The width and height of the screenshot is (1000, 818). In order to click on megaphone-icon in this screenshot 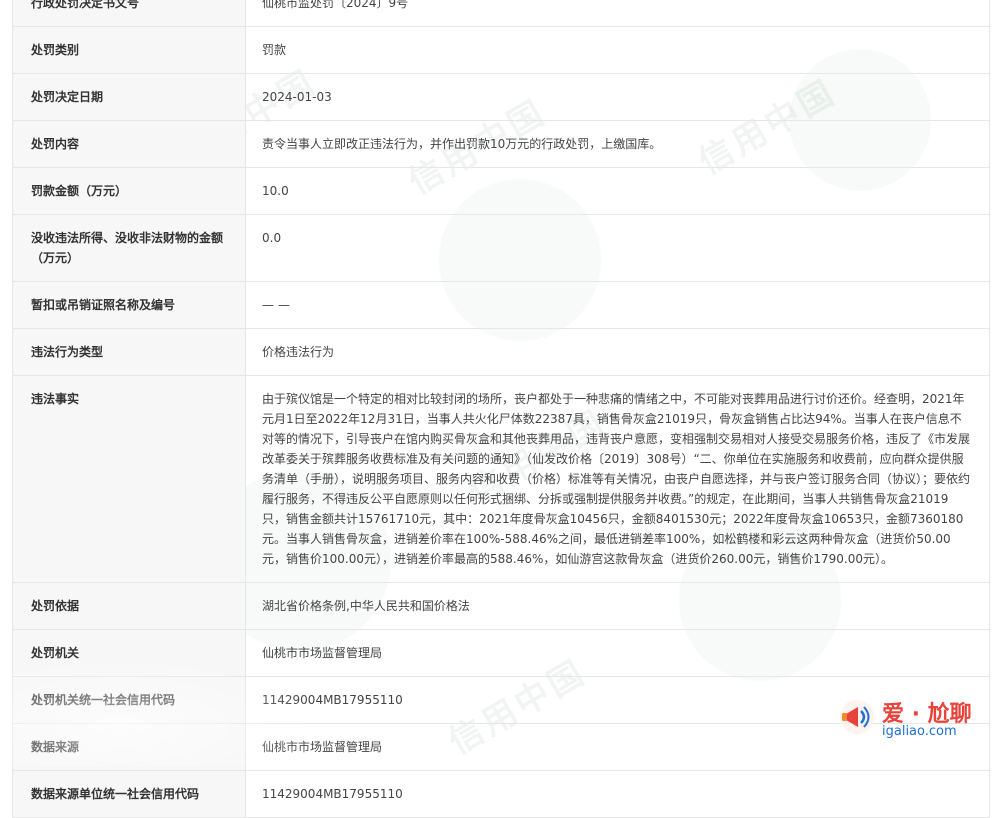, I will do `click(857, 717)`.